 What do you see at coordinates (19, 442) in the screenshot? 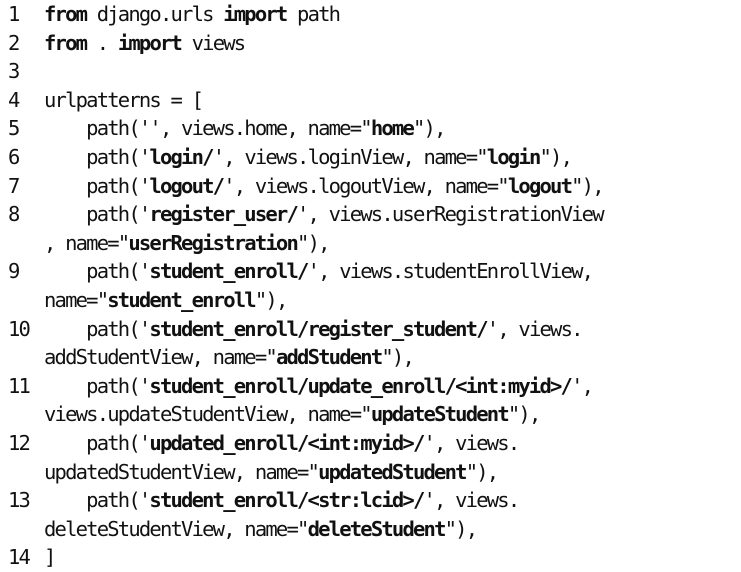
I see `line-number: 12` at bounding box center [19, 442].